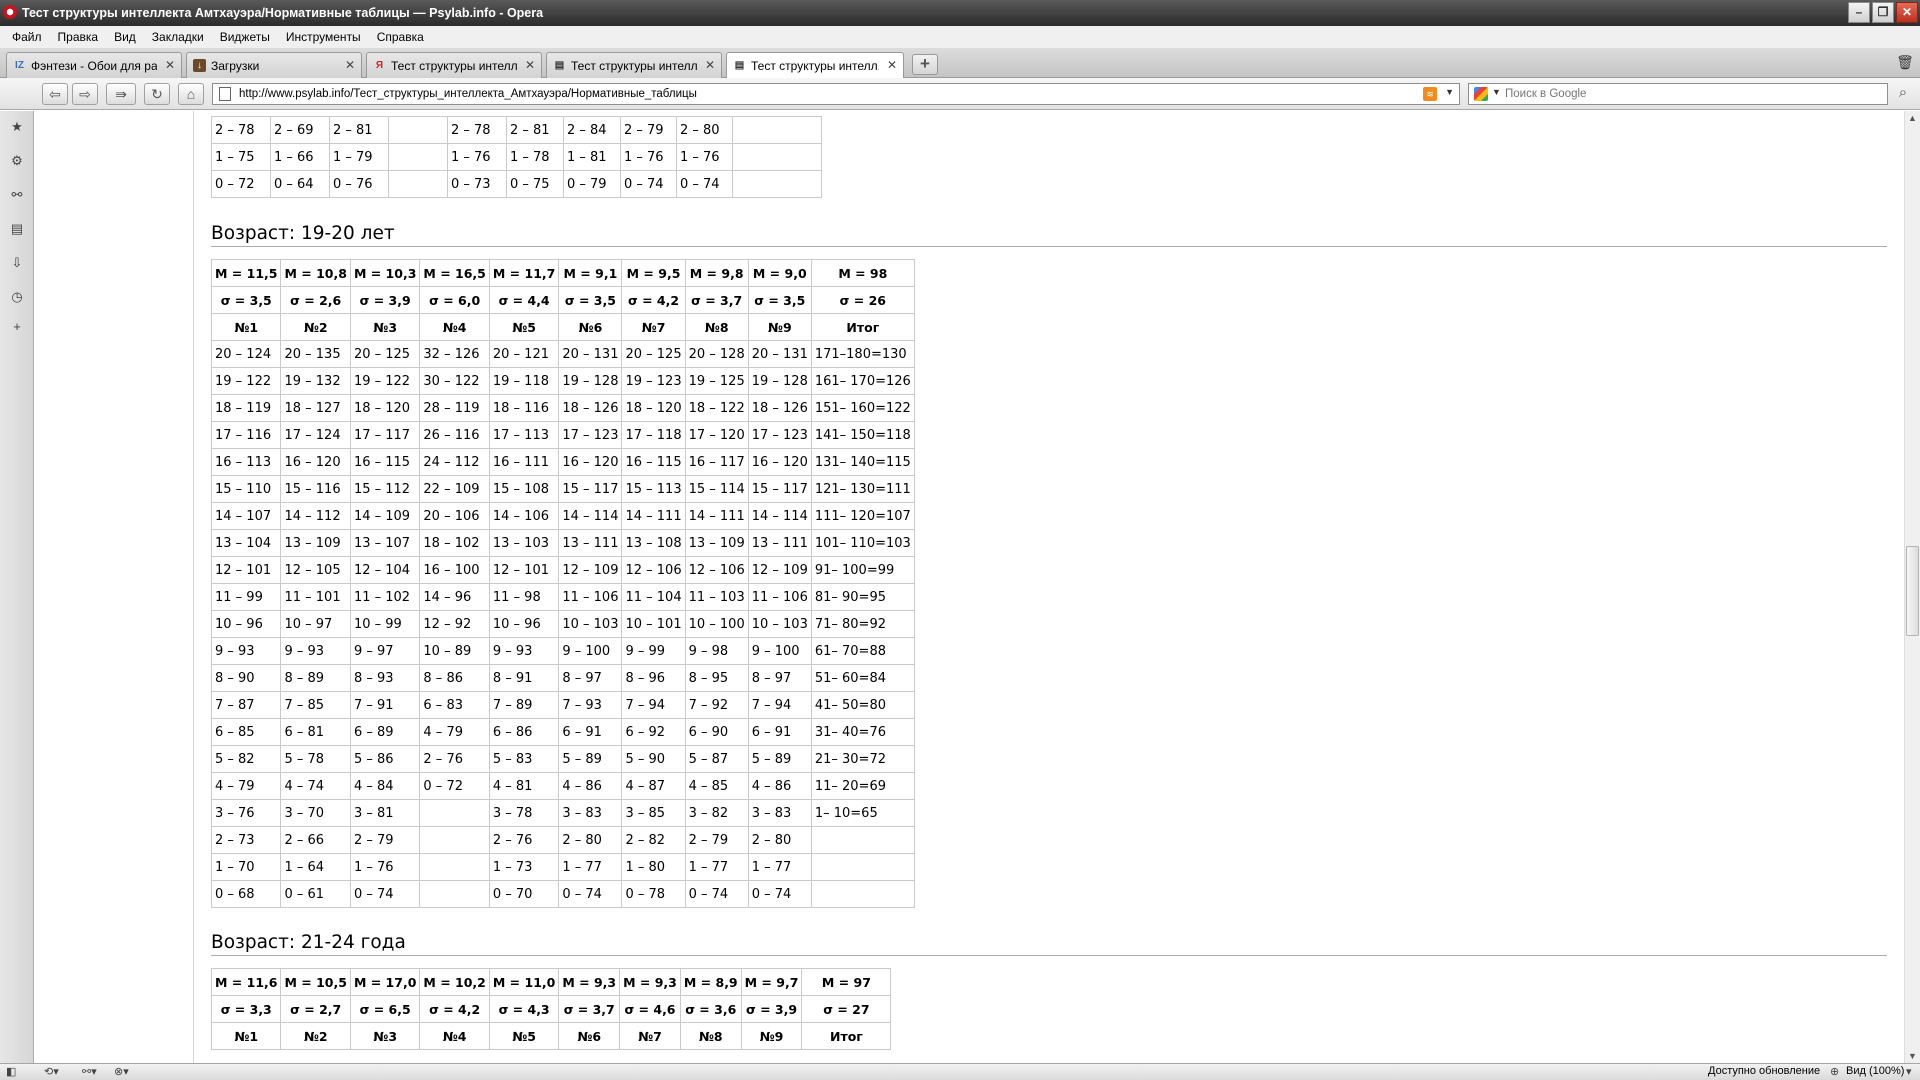  I want to click on table-cell: 19 – 128, so click(779, 381).